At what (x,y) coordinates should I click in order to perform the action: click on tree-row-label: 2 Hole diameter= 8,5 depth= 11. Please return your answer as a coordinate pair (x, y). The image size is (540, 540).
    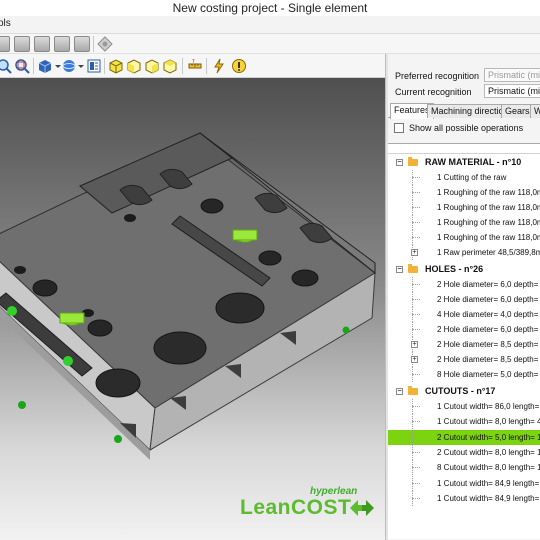
    Looking at the image, I should click on (488, 344).